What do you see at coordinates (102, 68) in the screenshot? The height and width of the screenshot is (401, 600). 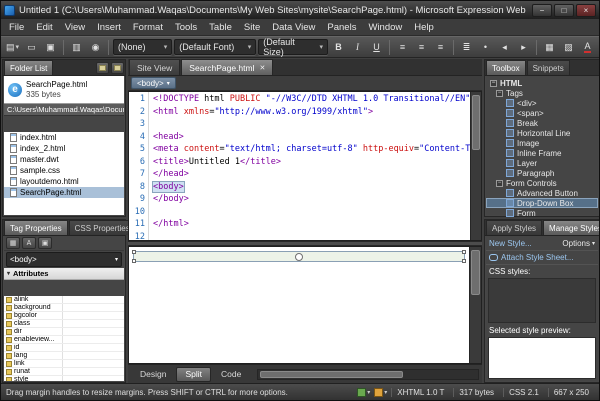 I see `new-page-icon` at bounding box center [102, 68].